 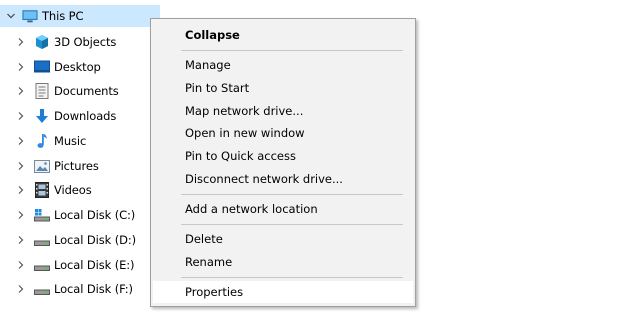 What do you see at coordinates (283, 156) in the screenshot?
I see `menu-item-pin-to-quick-access: Pin to Quick access` at bounding box center [283, 156].